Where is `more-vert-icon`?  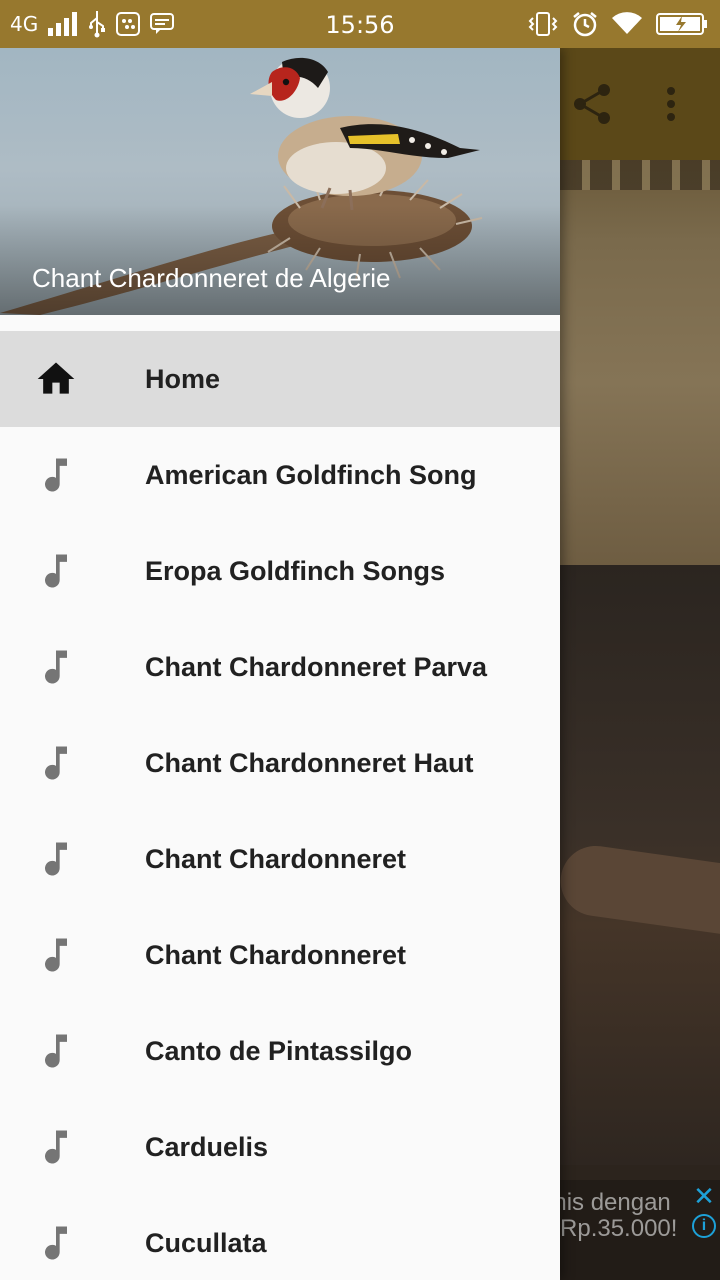 more-vert-icon is located at coordinates (671, 106).